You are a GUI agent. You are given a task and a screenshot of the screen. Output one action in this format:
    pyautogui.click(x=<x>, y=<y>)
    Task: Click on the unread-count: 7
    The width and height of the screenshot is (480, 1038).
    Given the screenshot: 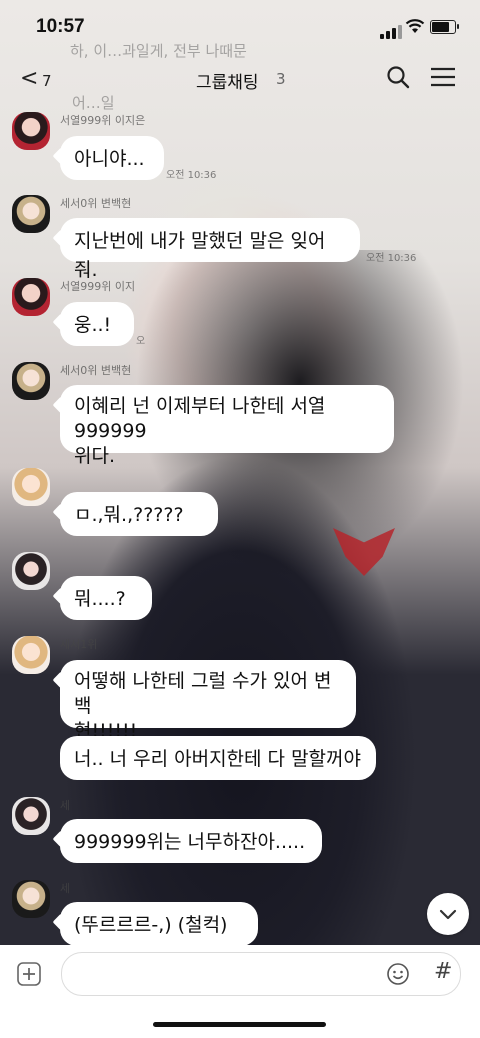 What is the action you would take?
    pyautogui.click(x=47, y=81)
    